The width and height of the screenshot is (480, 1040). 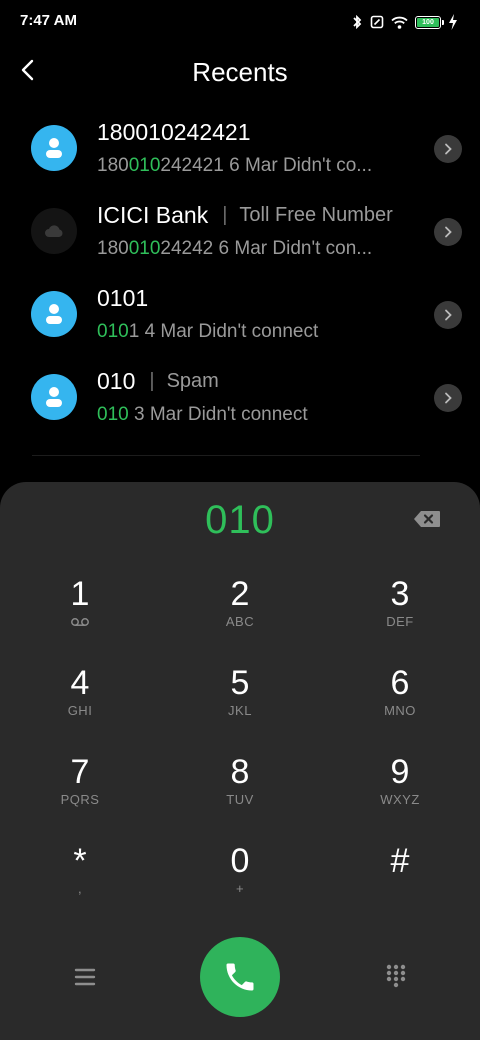 I want to click on key-digit: 9, so click(x=400, y=772).